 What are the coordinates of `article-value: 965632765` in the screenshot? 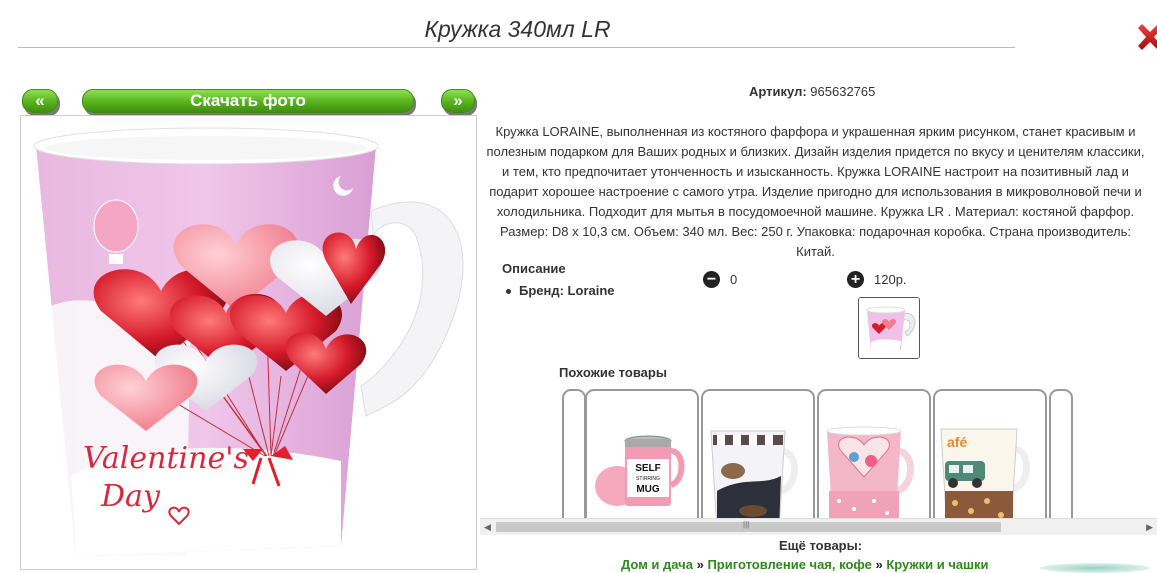 It's located at (843, 91).